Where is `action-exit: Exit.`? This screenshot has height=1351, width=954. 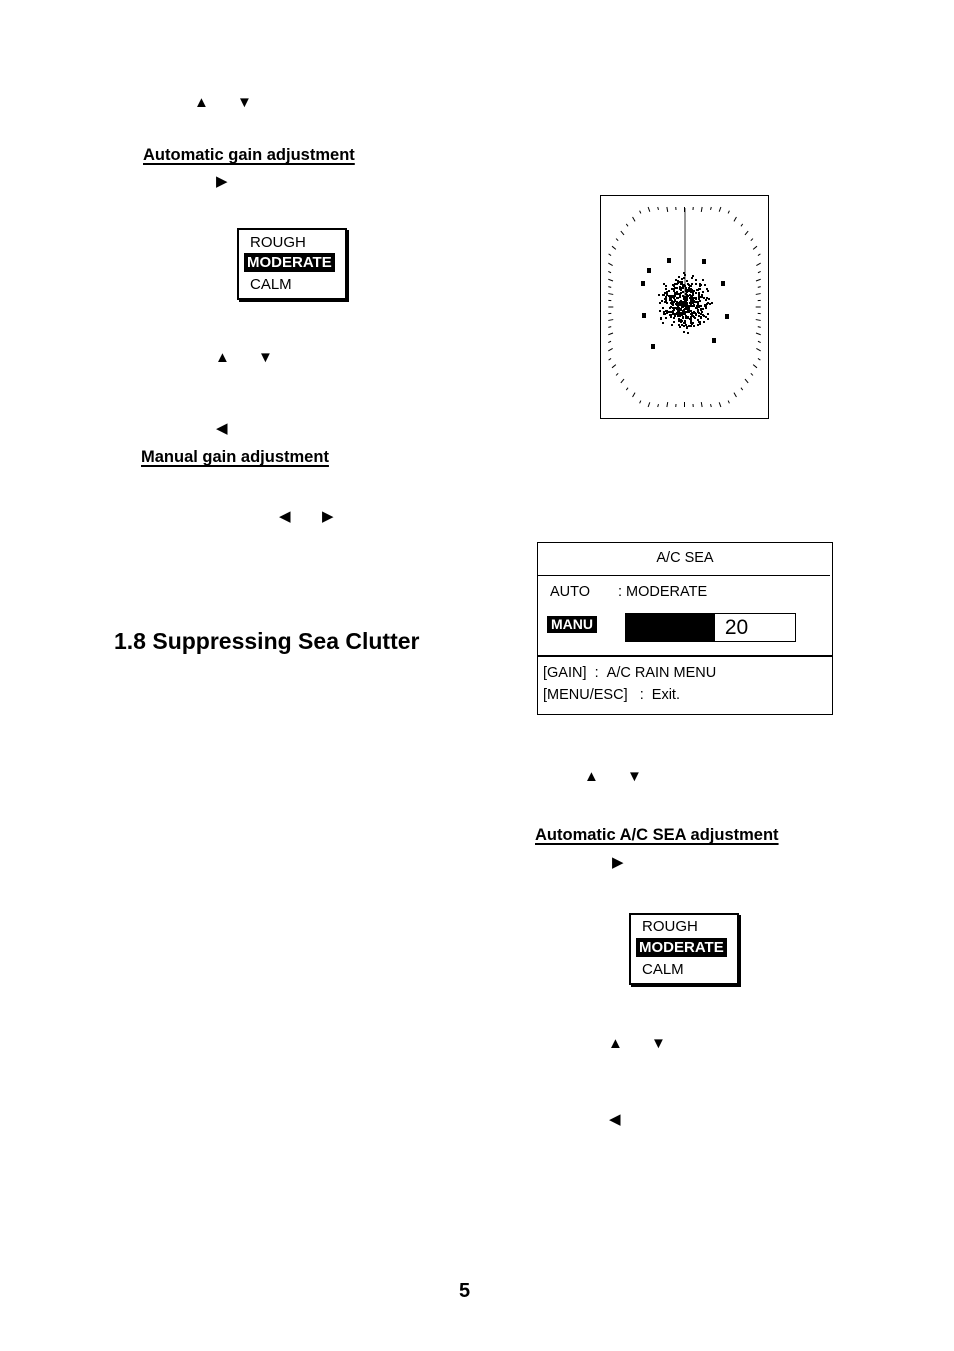
action-exit: Exit. is located at coordinates (665, 695).